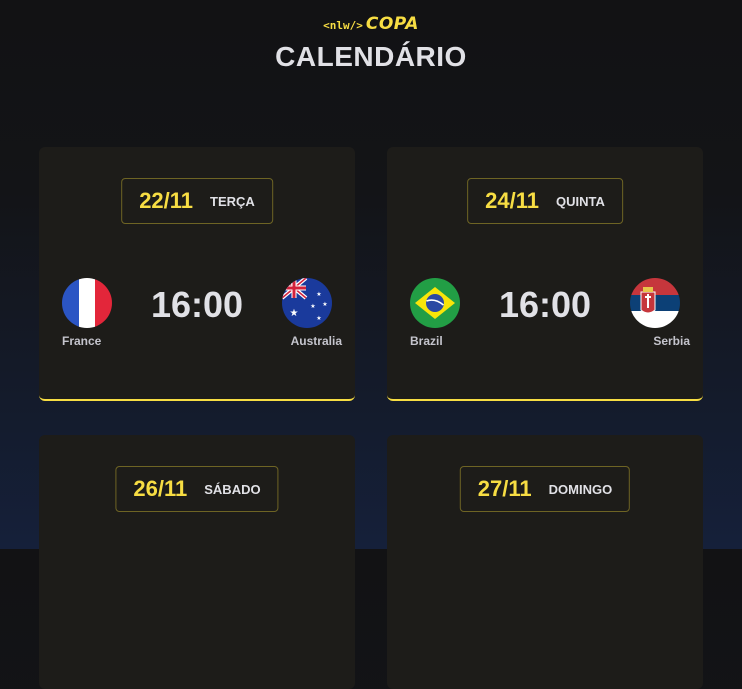  I want to click on logo-word-text: COPA, so click(392, 24).